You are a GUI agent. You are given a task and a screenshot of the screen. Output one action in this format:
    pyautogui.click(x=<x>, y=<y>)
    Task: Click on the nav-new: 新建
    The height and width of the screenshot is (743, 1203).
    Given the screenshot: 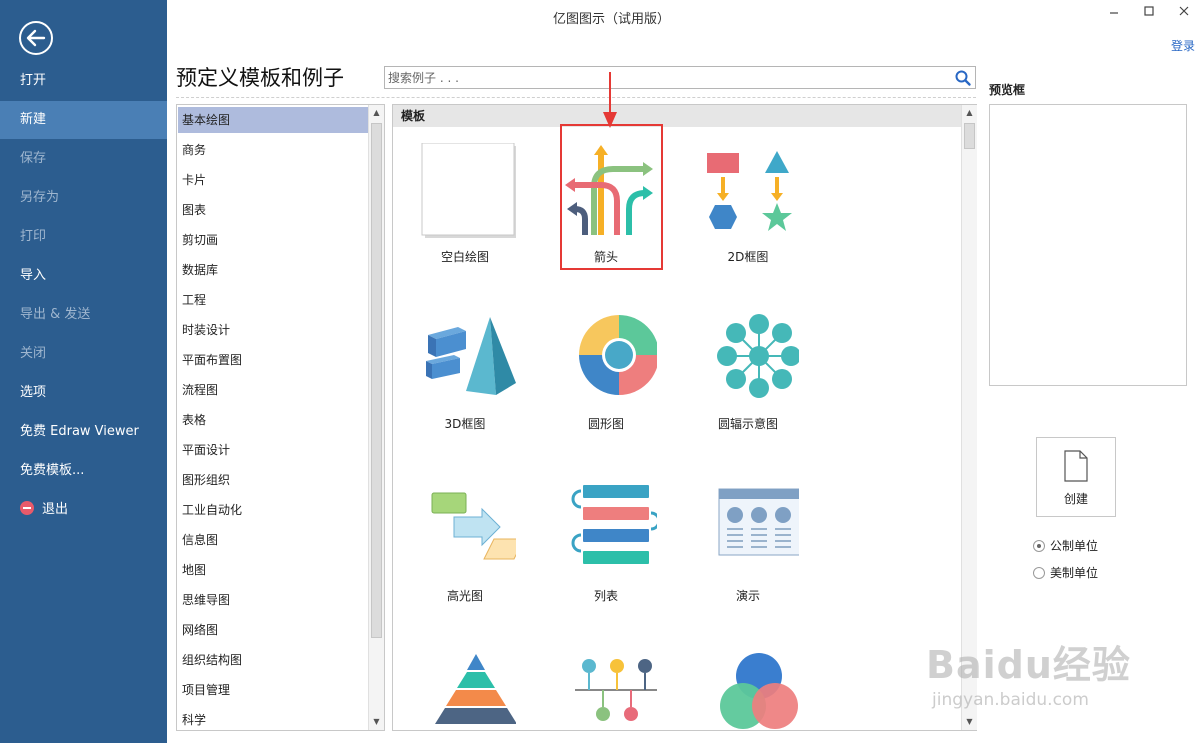 What is the action you would take?
    pyautogui.click(x=83, y=120)
    